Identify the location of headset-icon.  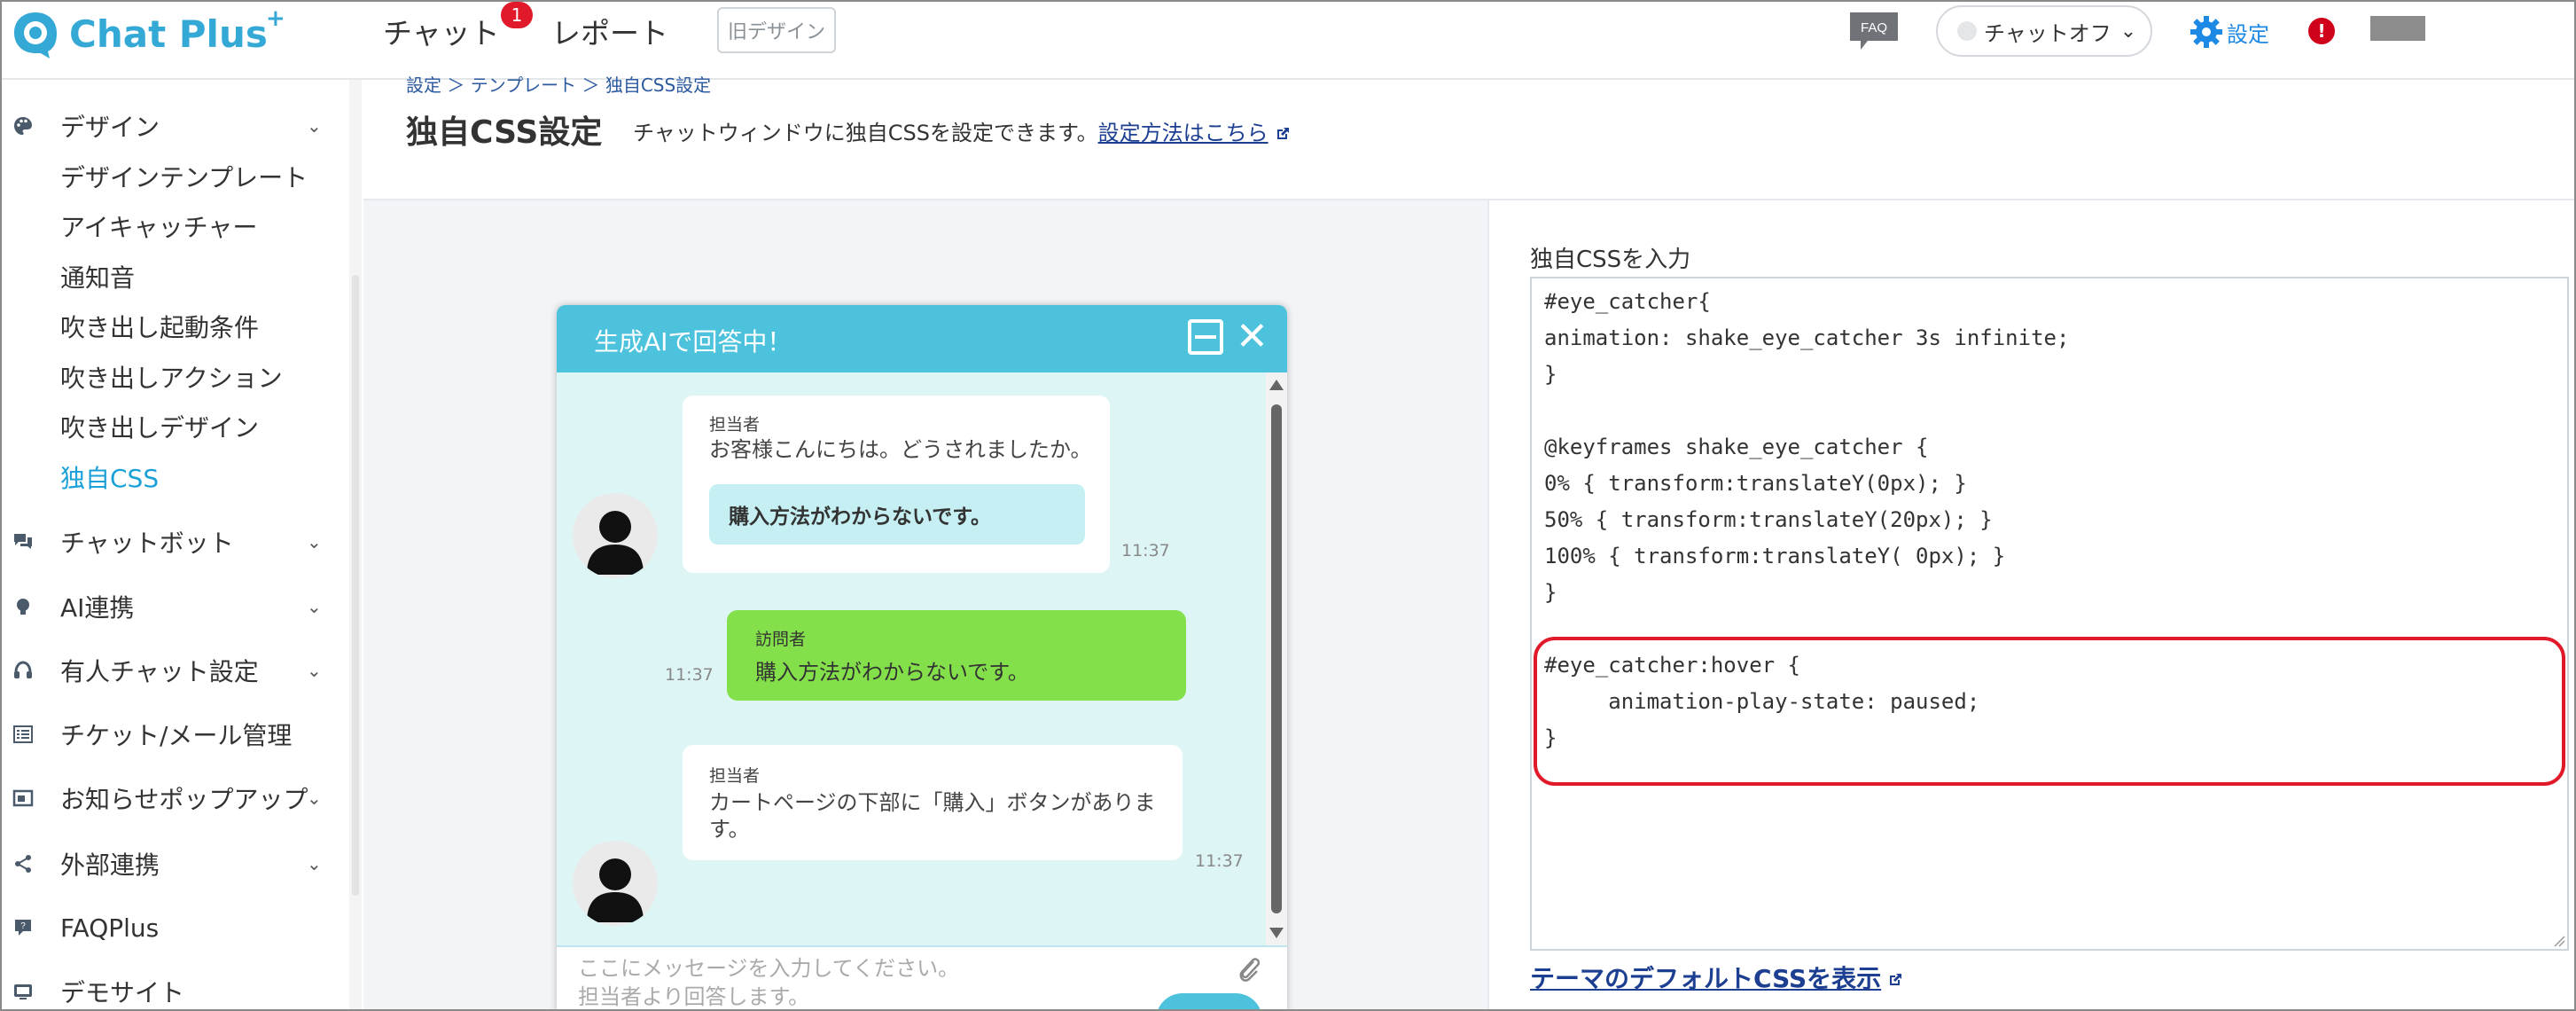
(23, 669).